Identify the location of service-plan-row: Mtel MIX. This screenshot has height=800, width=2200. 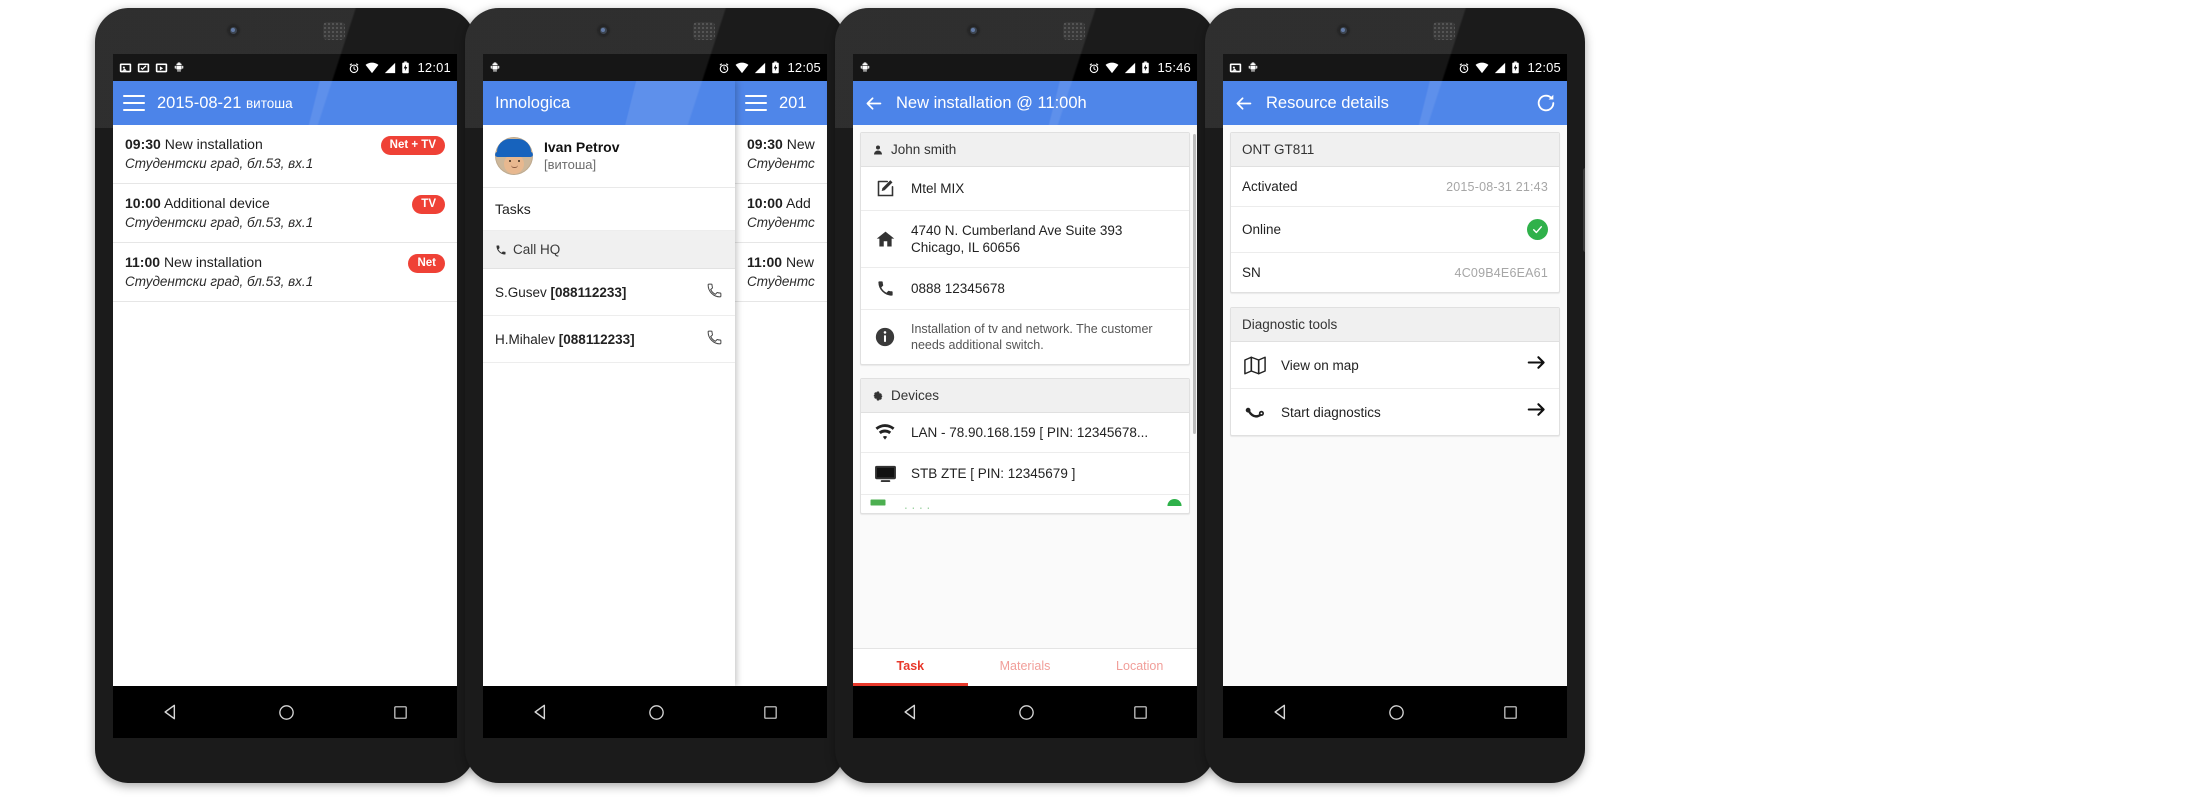
(1025, 189).